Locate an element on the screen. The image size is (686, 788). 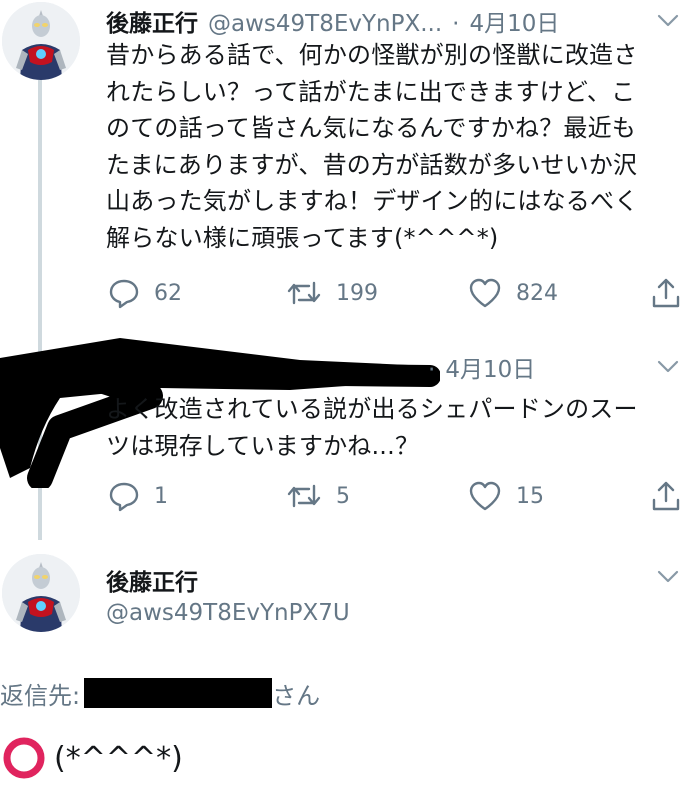
like-count: 824 is located at coordinates (537, 293).